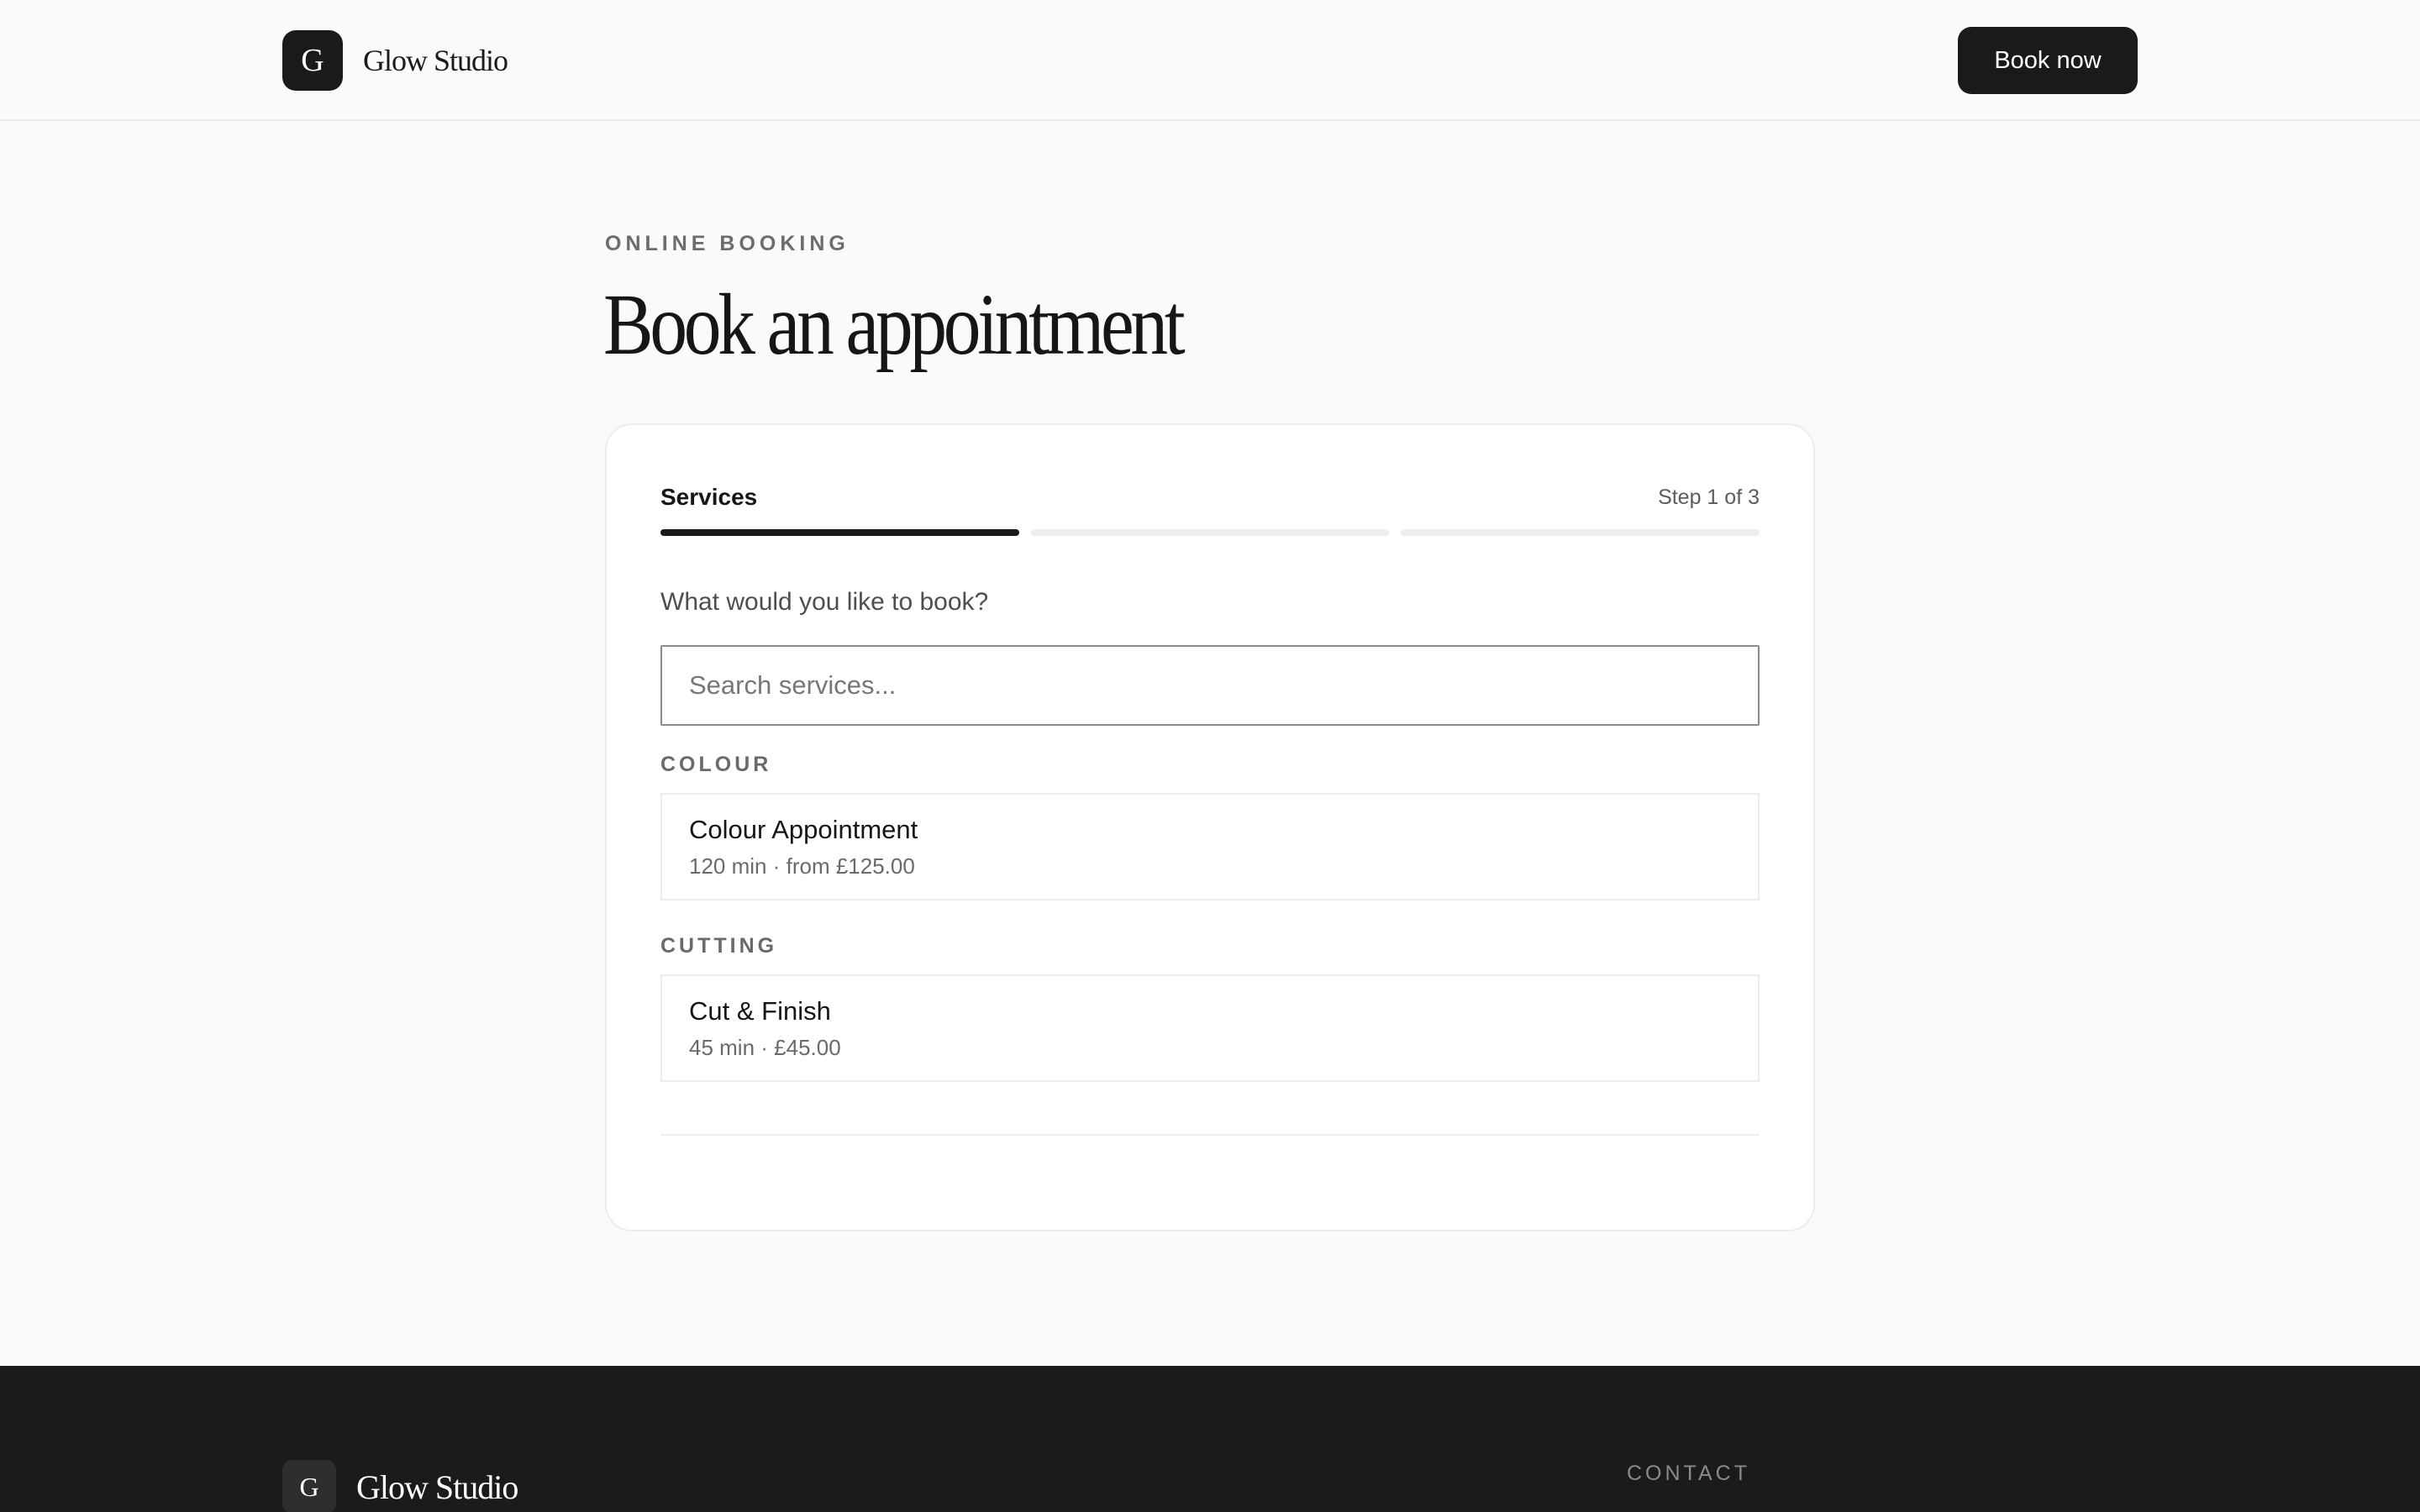  Describe the element at coordinates (2048, 60) in the screenshot. I see `book-now-button: Book now` at that location.